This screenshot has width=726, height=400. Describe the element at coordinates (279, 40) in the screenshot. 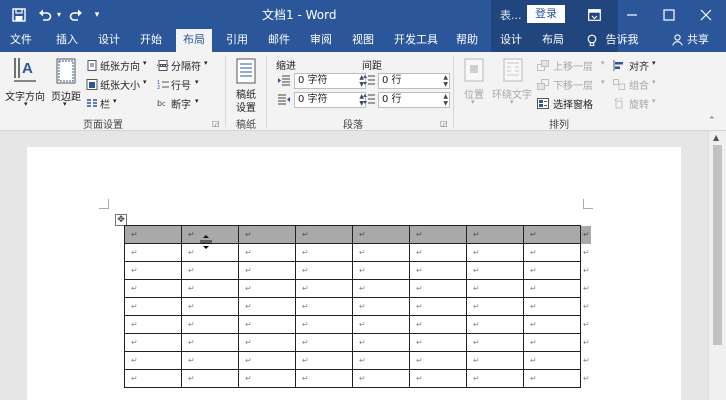

I see `tab-mailings: 邮件` at that location.